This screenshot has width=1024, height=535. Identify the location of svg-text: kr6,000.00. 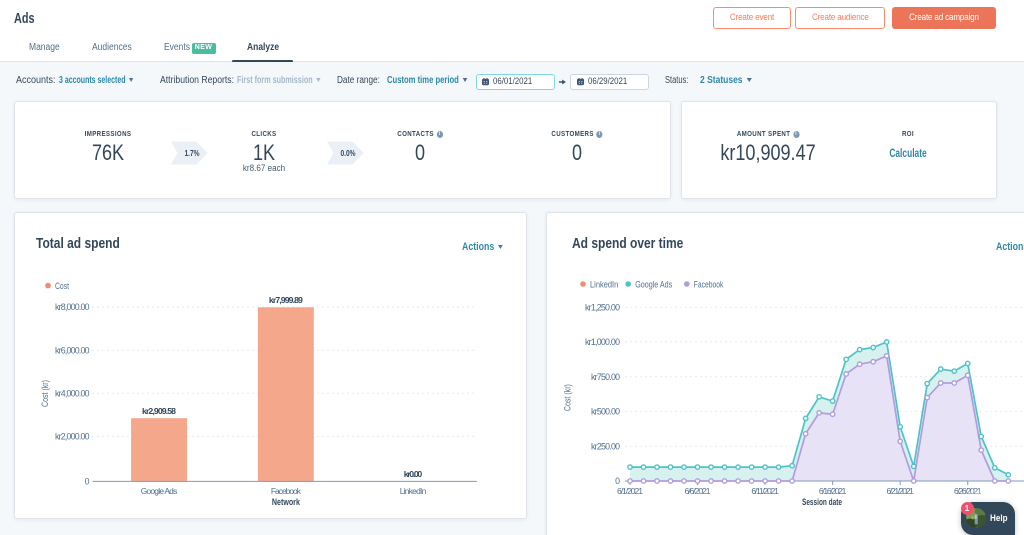
(72, 350).